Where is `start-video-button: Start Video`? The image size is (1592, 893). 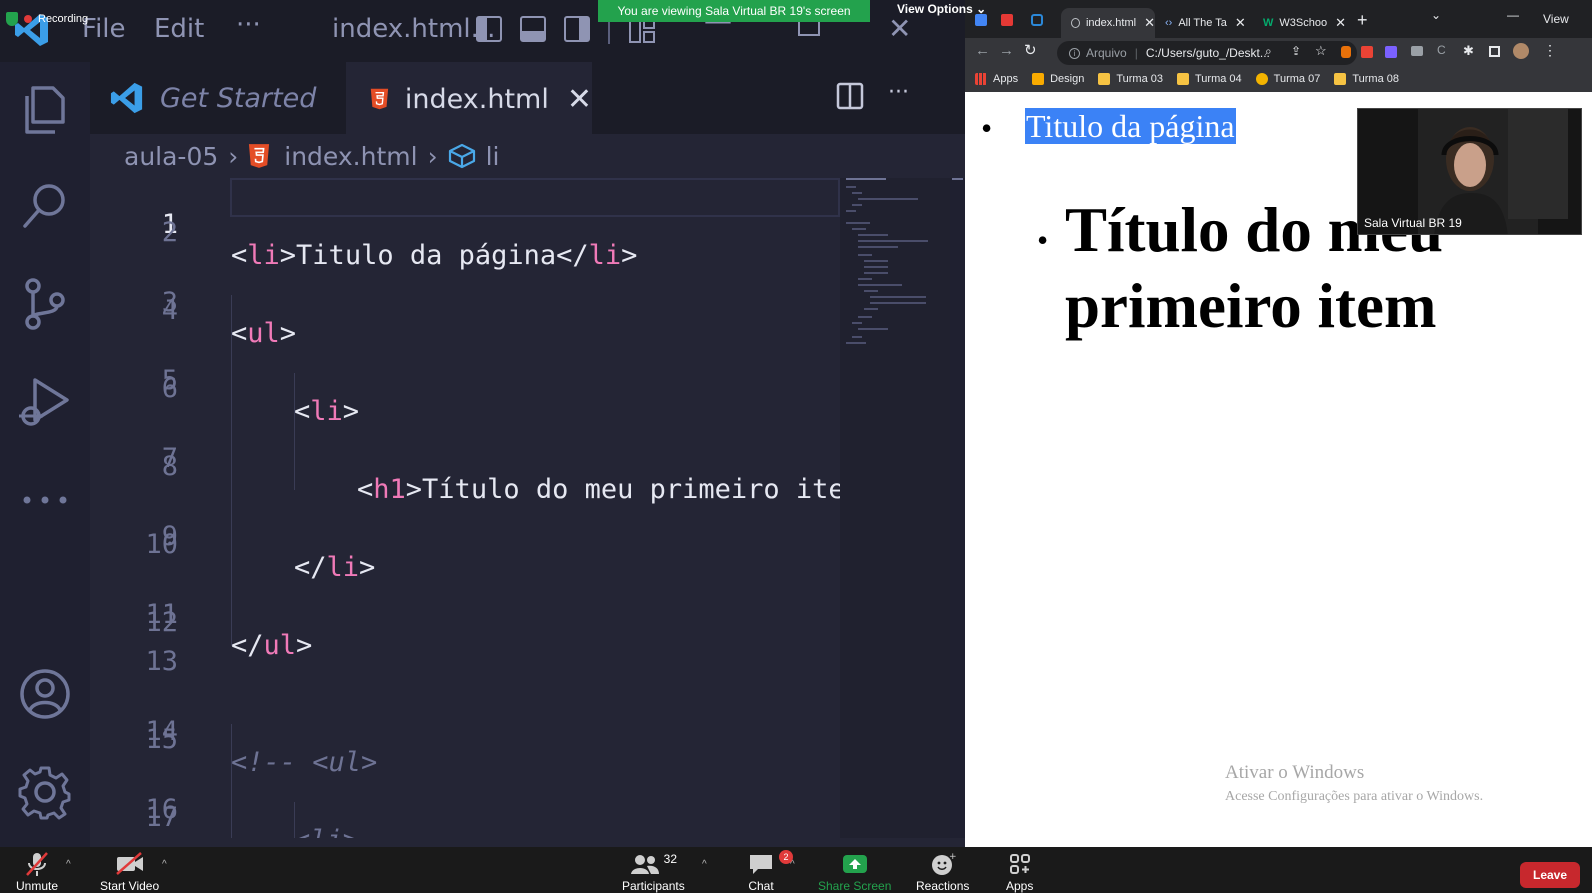 start-video-button: Start Video is located at coordinates (129, 872).